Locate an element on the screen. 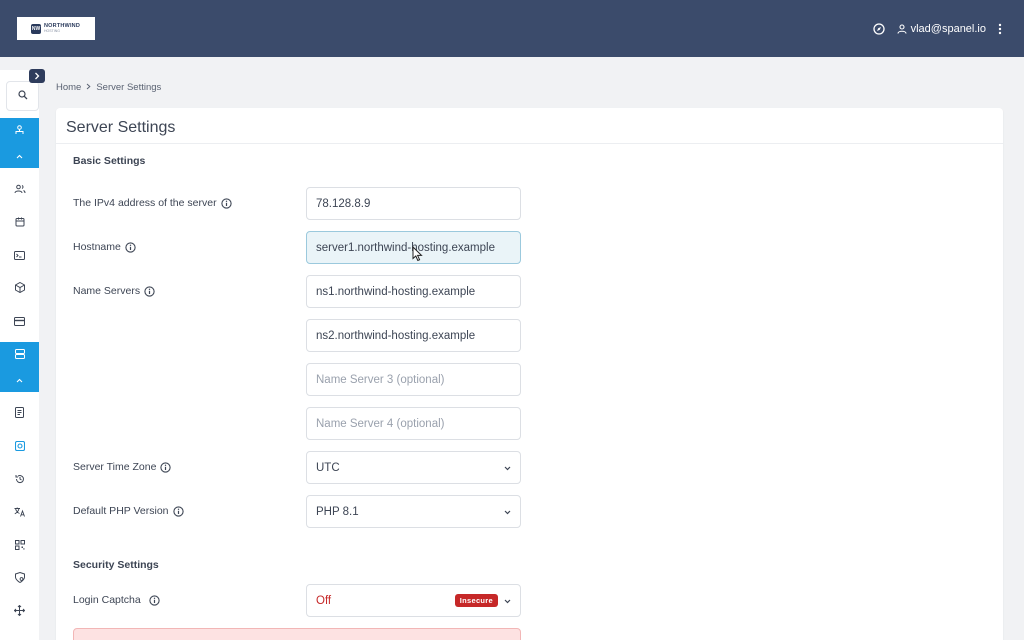  php-version-label-text: Default PHP Version is located at coordinates (121, 511).